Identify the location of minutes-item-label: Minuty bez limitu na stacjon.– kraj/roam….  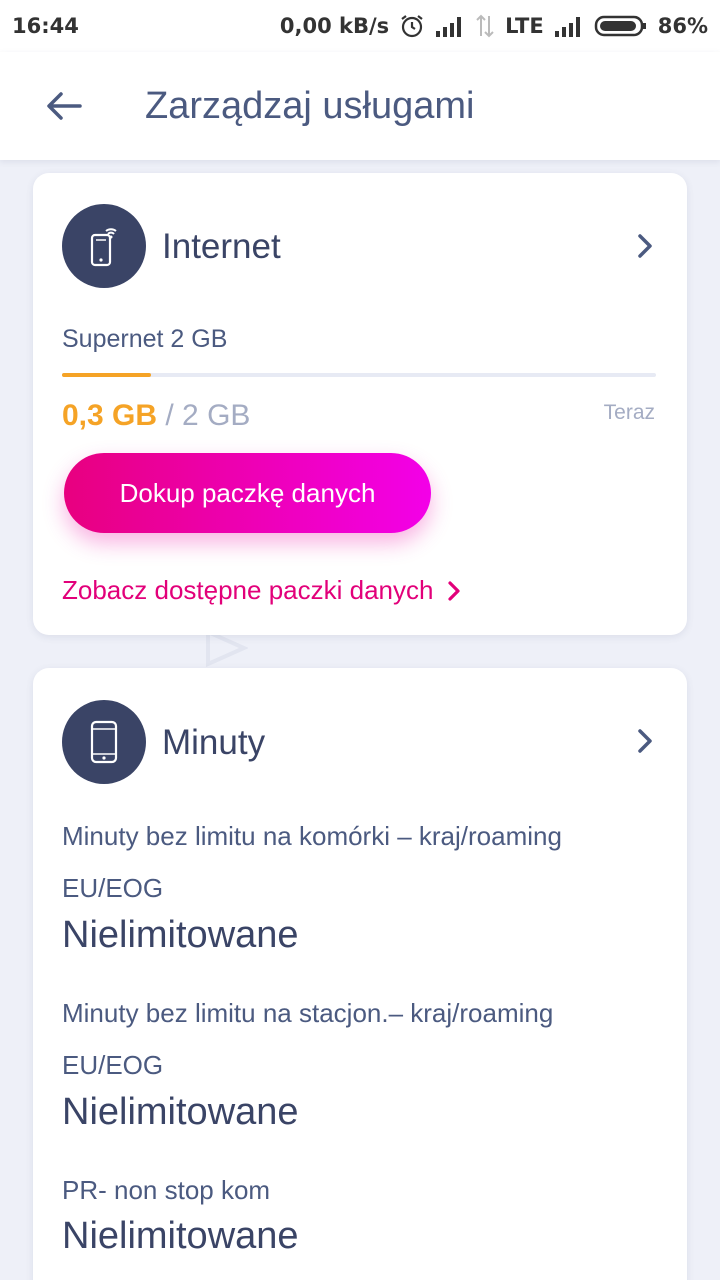
(362, 1039).